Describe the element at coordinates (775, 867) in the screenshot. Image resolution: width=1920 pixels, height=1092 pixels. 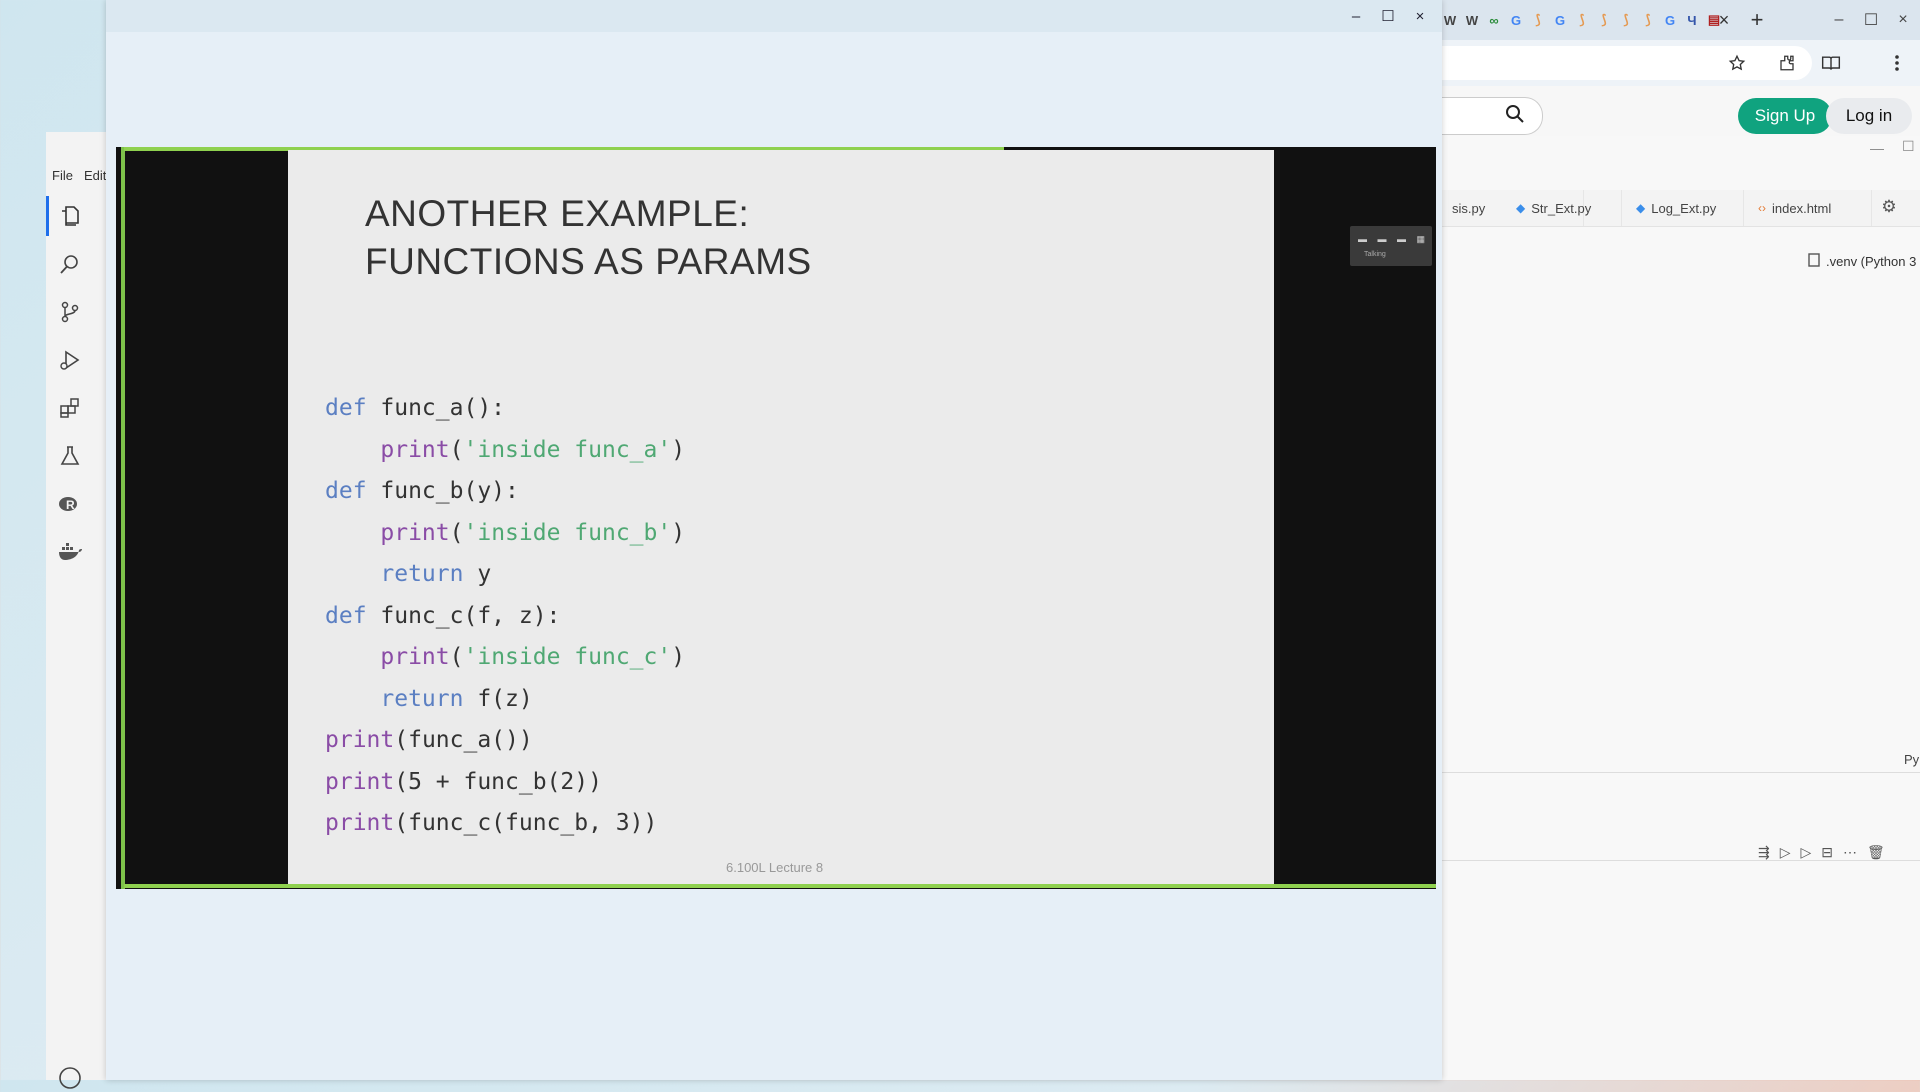
I see `slide-footer: 6.100L Lecture 8` at that location.